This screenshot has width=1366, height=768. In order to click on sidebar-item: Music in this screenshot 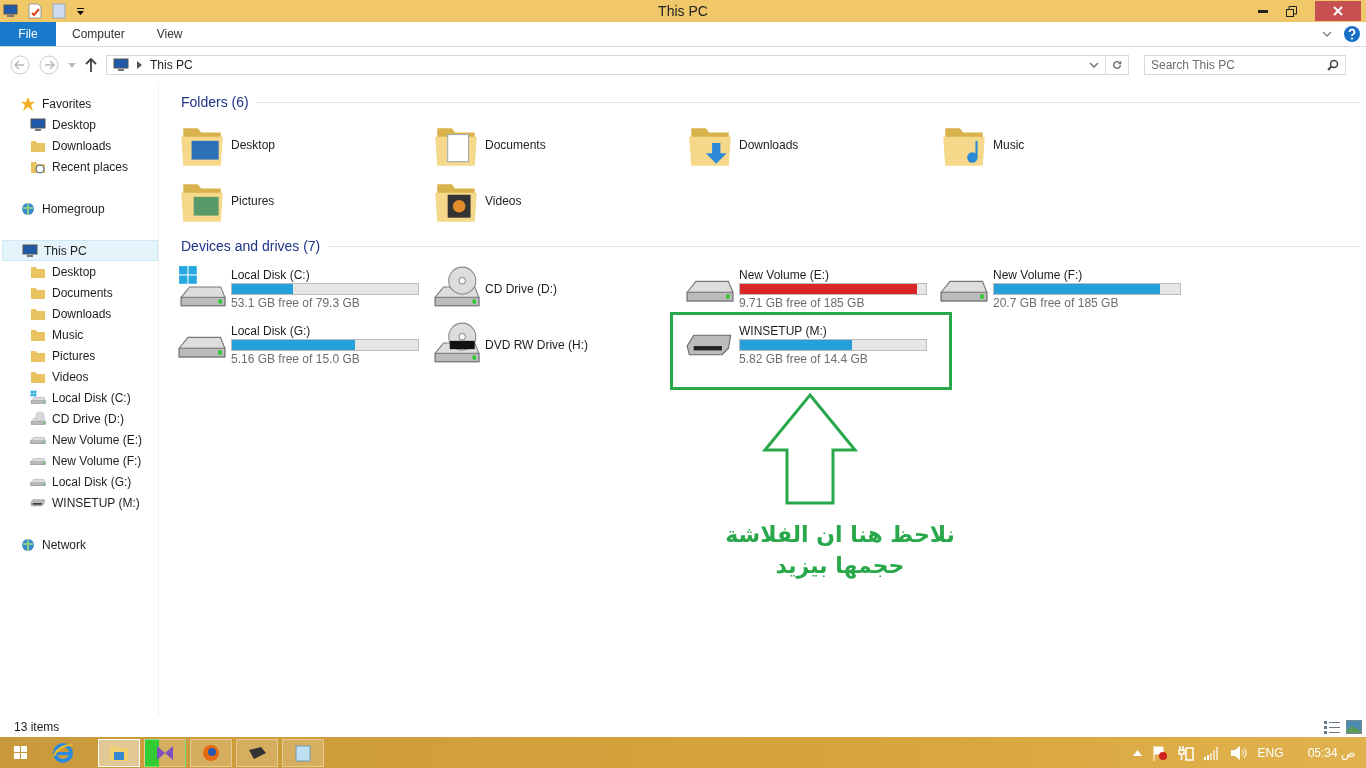, I will do `click(79, 334)`.